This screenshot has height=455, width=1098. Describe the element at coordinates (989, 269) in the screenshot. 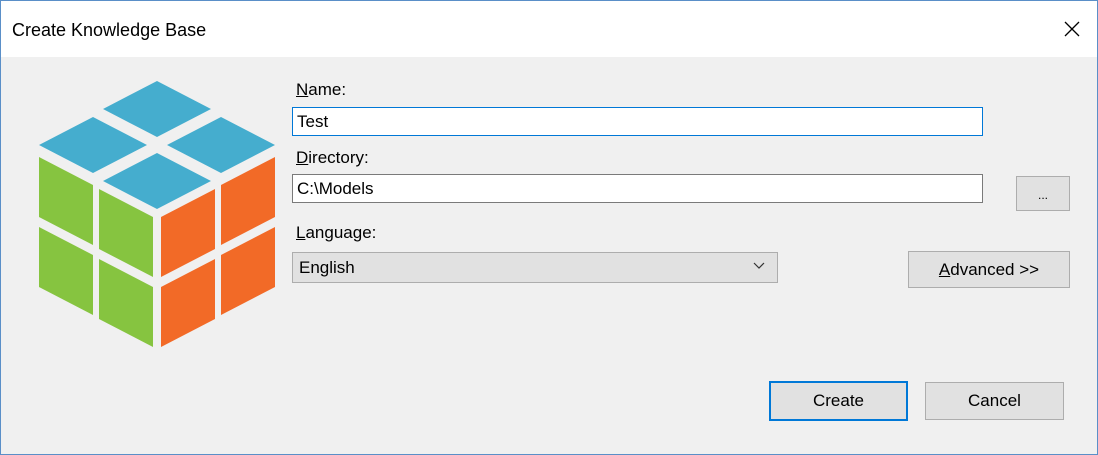

I see `advanced-button: Advanced >>` at that location.